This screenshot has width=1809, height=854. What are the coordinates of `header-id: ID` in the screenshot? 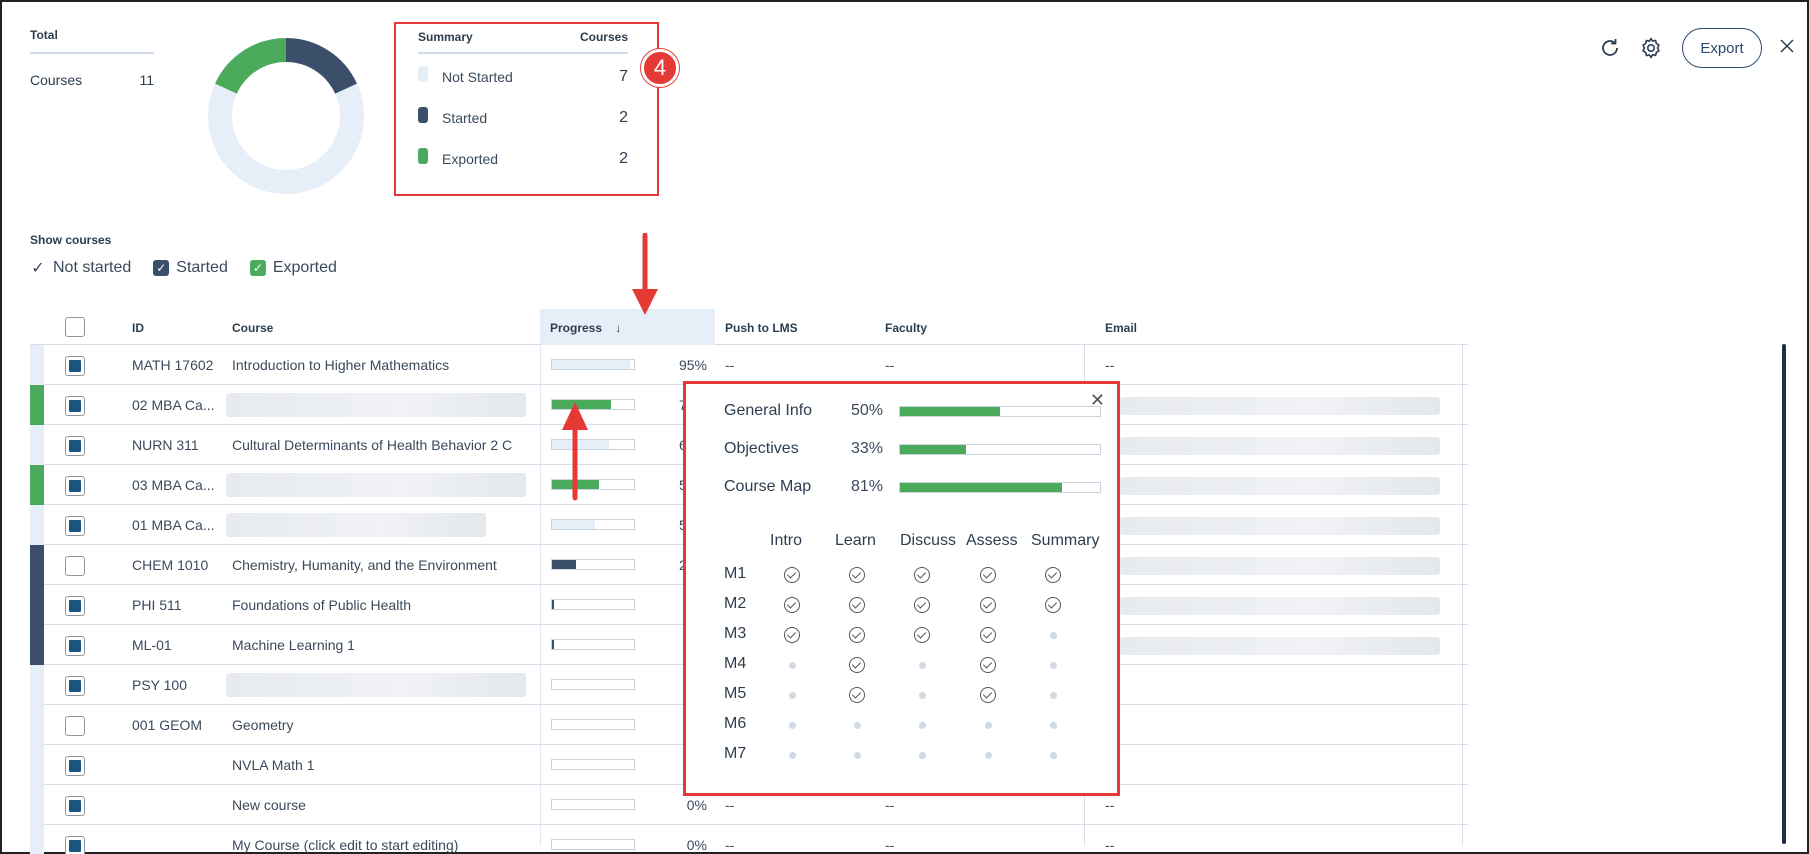 It's located at (138, 327).